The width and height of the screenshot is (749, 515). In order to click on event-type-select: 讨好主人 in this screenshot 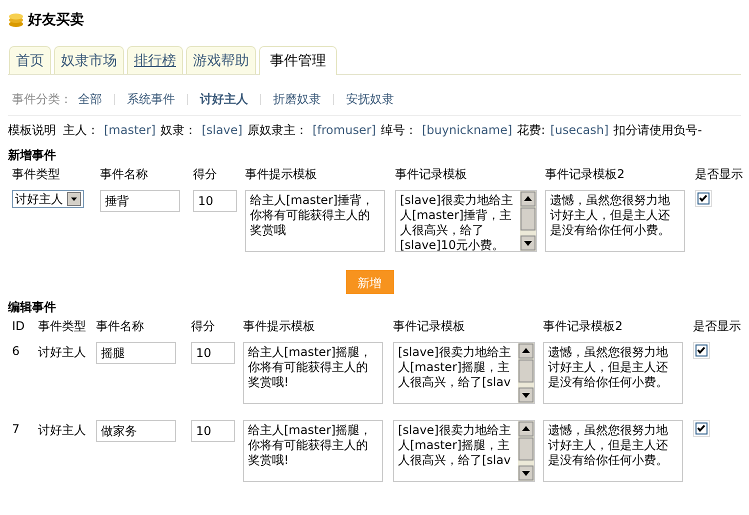, I will do `click(48, 199)`.